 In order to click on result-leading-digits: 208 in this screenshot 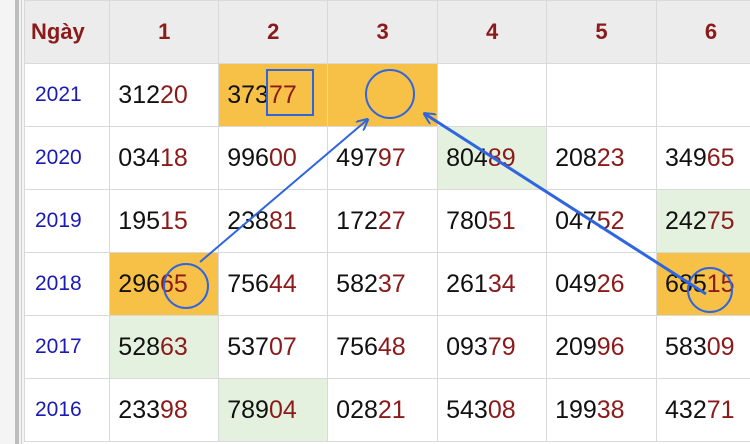, I will do `click(576, 157)`.